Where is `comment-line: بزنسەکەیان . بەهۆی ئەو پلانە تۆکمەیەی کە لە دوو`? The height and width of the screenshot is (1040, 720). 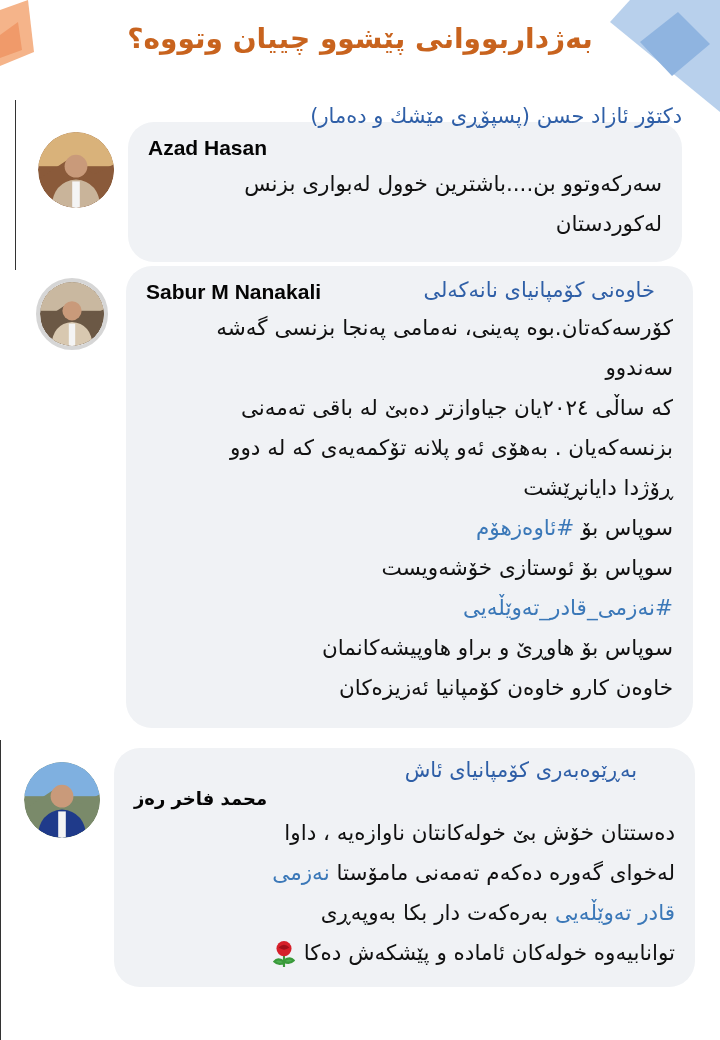 comment-line: بزنسەکەیان . بەهۆی ئەو پلانە تۆکمەیەی کە لە دوو is located at coordinates (450, 448).